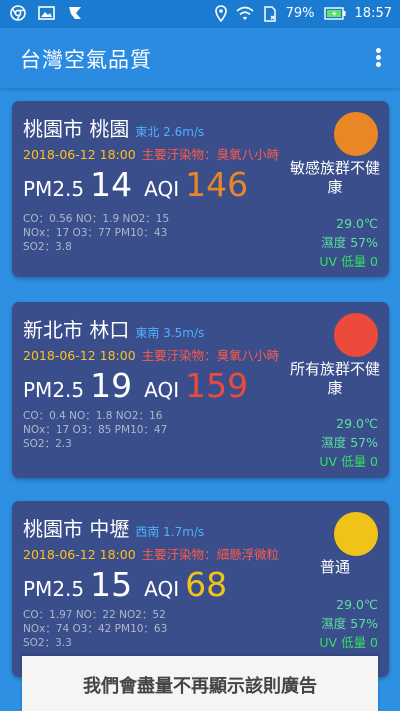 The width and height of the screenshot is (400, 711). I want to click on gas-line: NOx：17 O3：85 PM10：47, so click(95, 430).